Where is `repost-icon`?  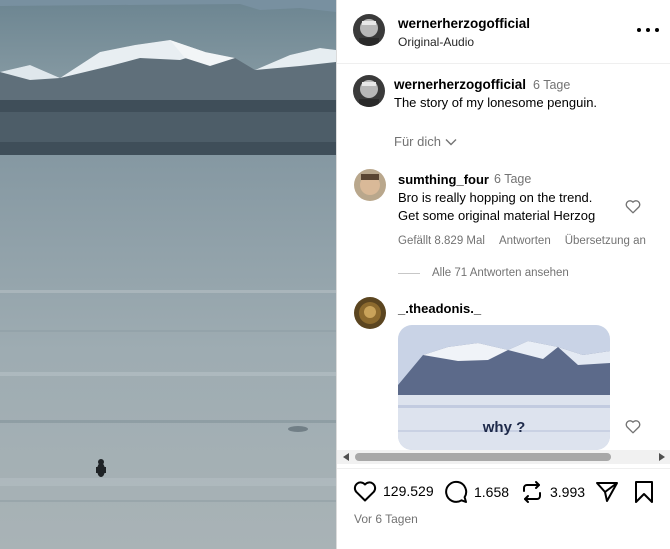
repost-icon is located at coordinates (532, 492).